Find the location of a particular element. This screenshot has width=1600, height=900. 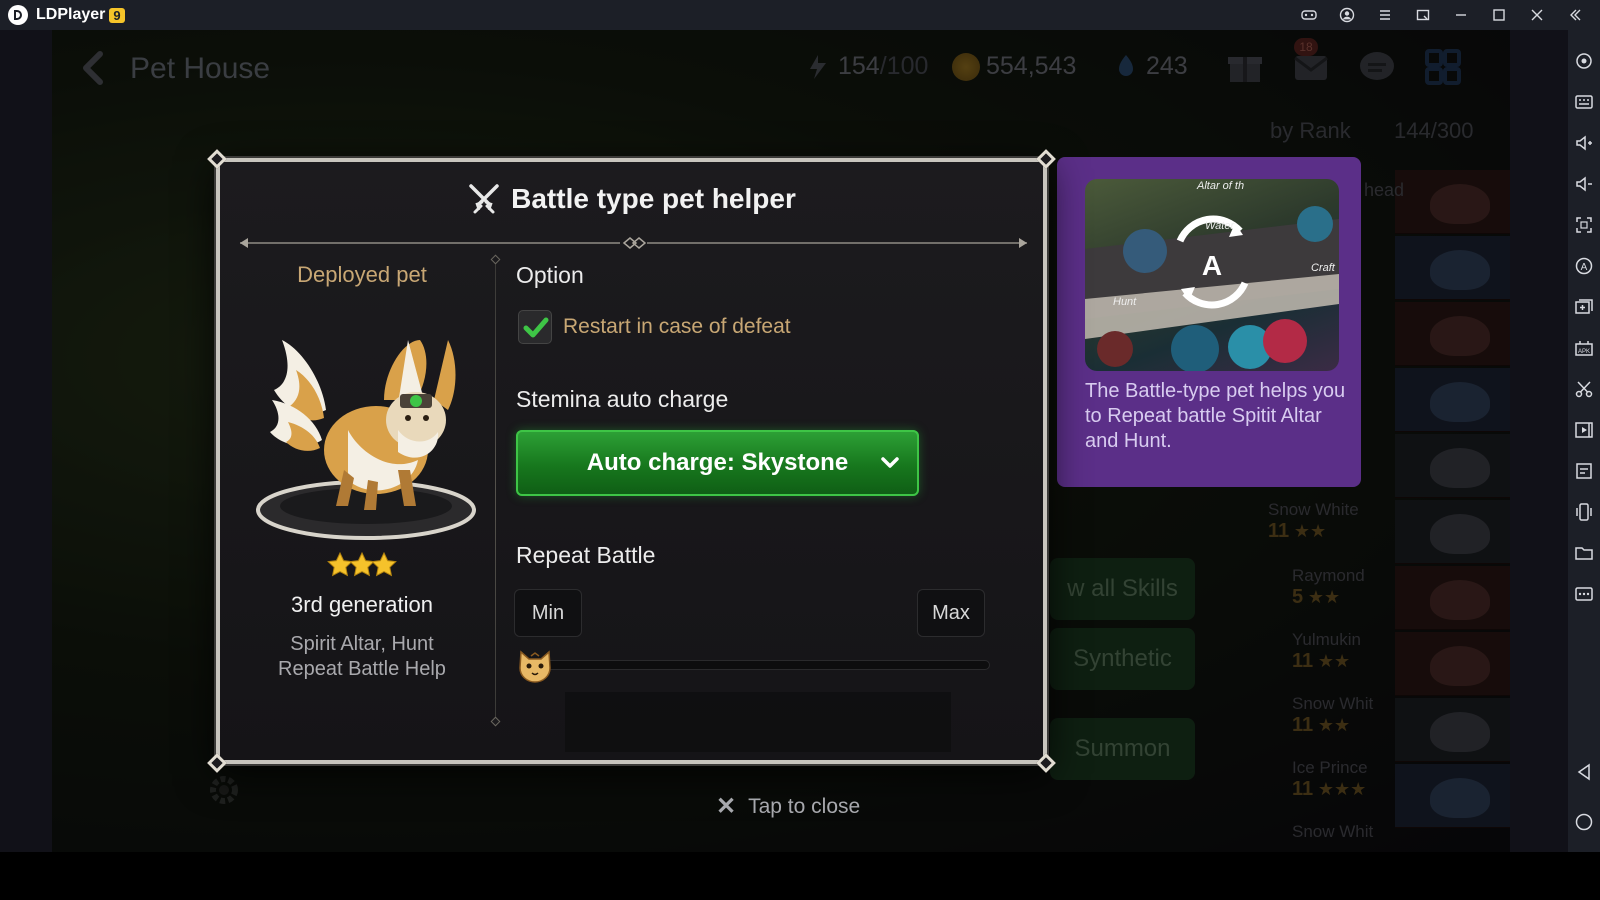

folder-icon is located at coordinates (1584, 552).